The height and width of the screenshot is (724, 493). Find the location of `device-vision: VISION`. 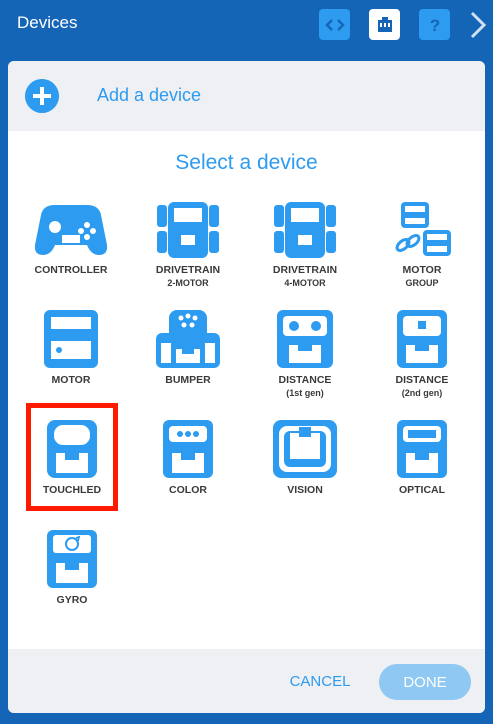

device-vision: VISION is located at coordinates (305, 458).